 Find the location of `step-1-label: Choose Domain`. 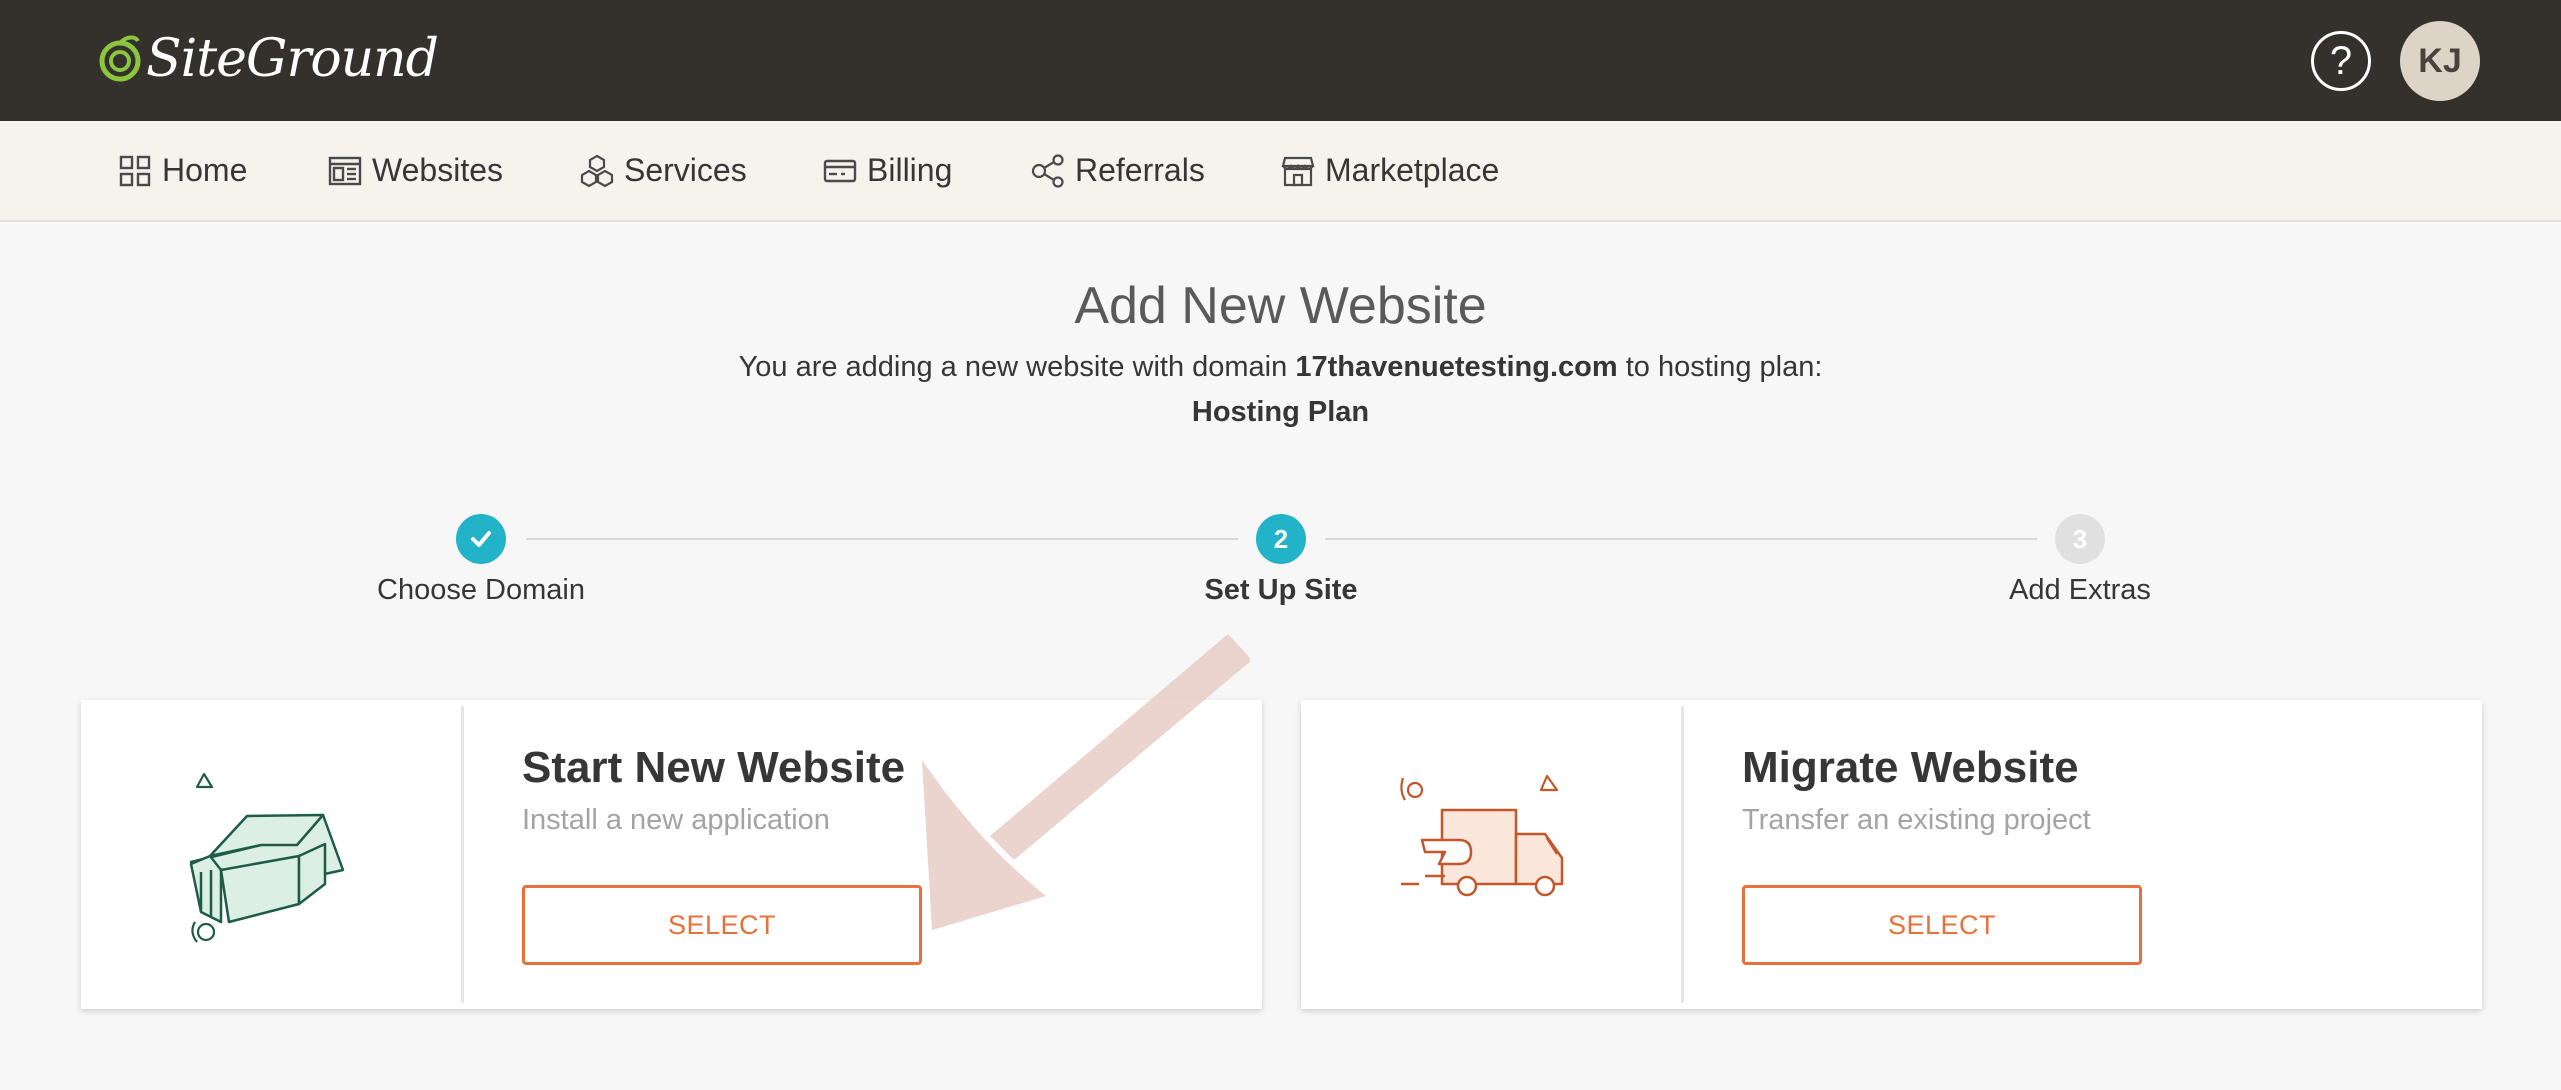

step-1-label: Choose Domain is located at coordinates (481, 590).